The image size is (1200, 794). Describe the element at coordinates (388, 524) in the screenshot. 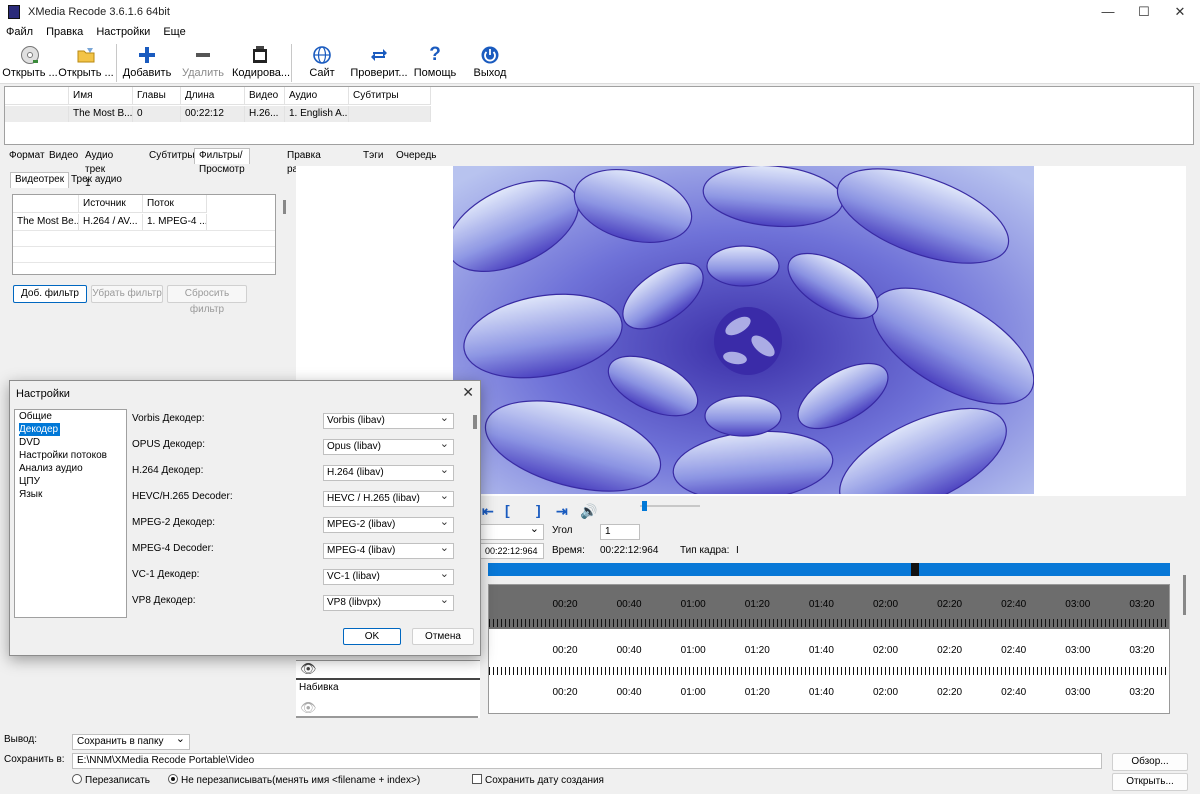

I see `mpeg2-decoder-select: MPEG-2 (libav)` at that location.